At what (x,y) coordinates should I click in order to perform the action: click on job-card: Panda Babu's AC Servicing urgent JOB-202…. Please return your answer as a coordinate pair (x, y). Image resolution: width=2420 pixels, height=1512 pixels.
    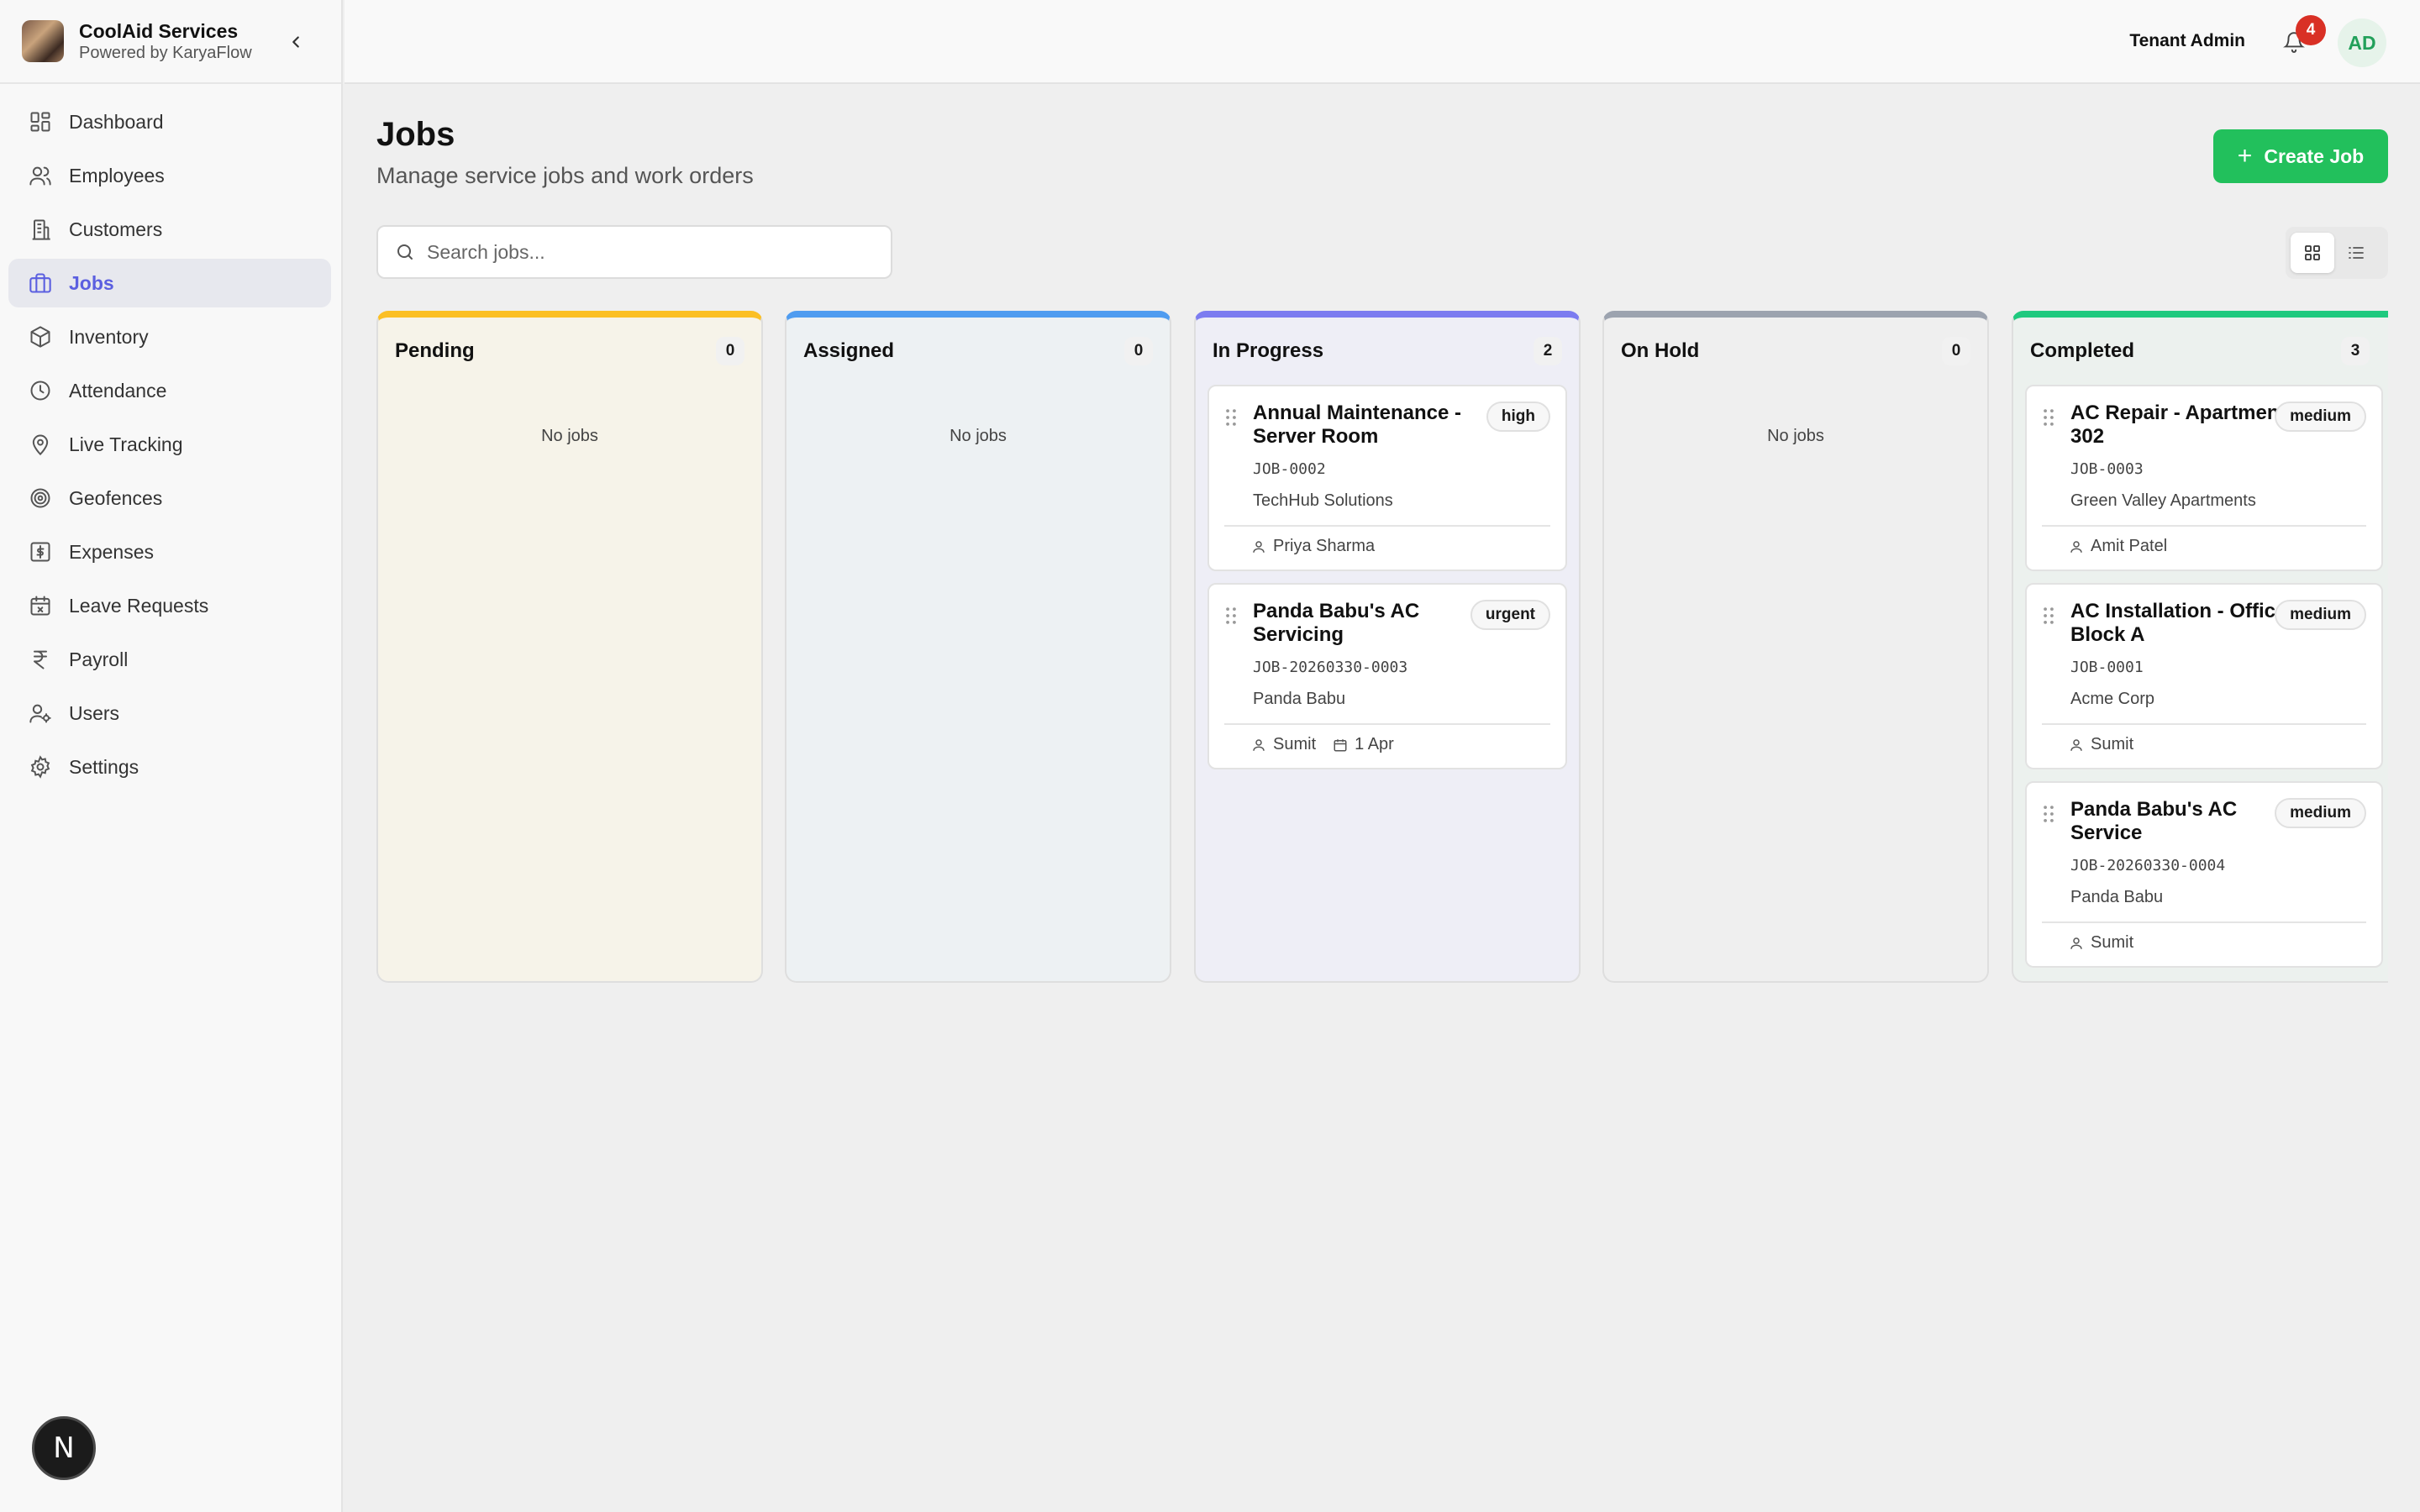
    Looking at the image, I should click on (1387, 676).